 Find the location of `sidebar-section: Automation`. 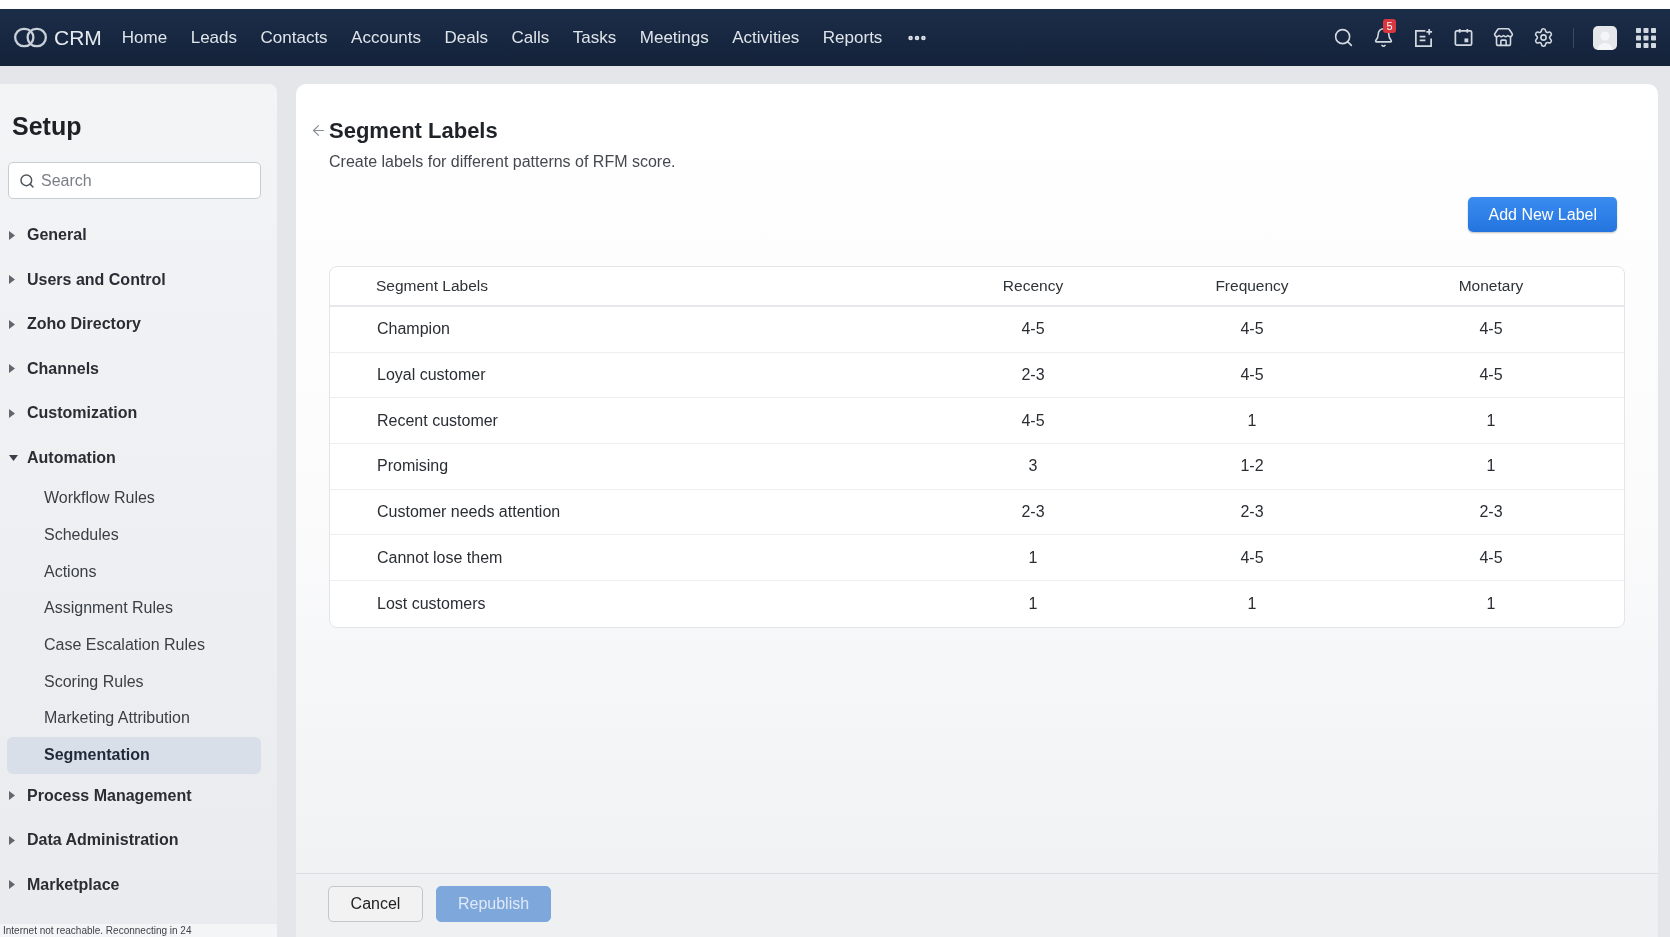

sidebar-section: Automation is located at coordinates (138, 457).